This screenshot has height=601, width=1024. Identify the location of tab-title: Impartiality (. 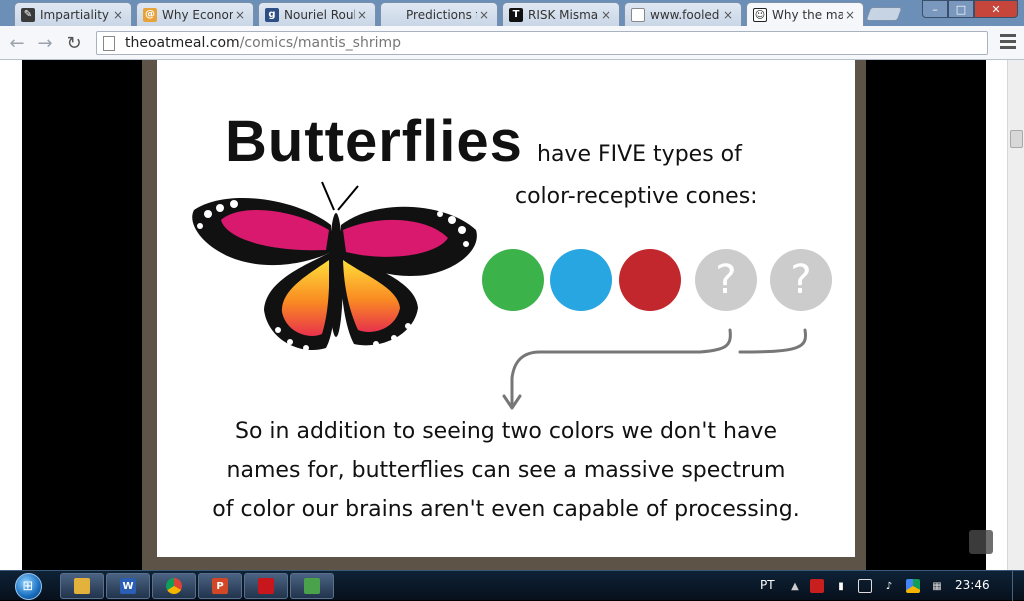
(75, 14).